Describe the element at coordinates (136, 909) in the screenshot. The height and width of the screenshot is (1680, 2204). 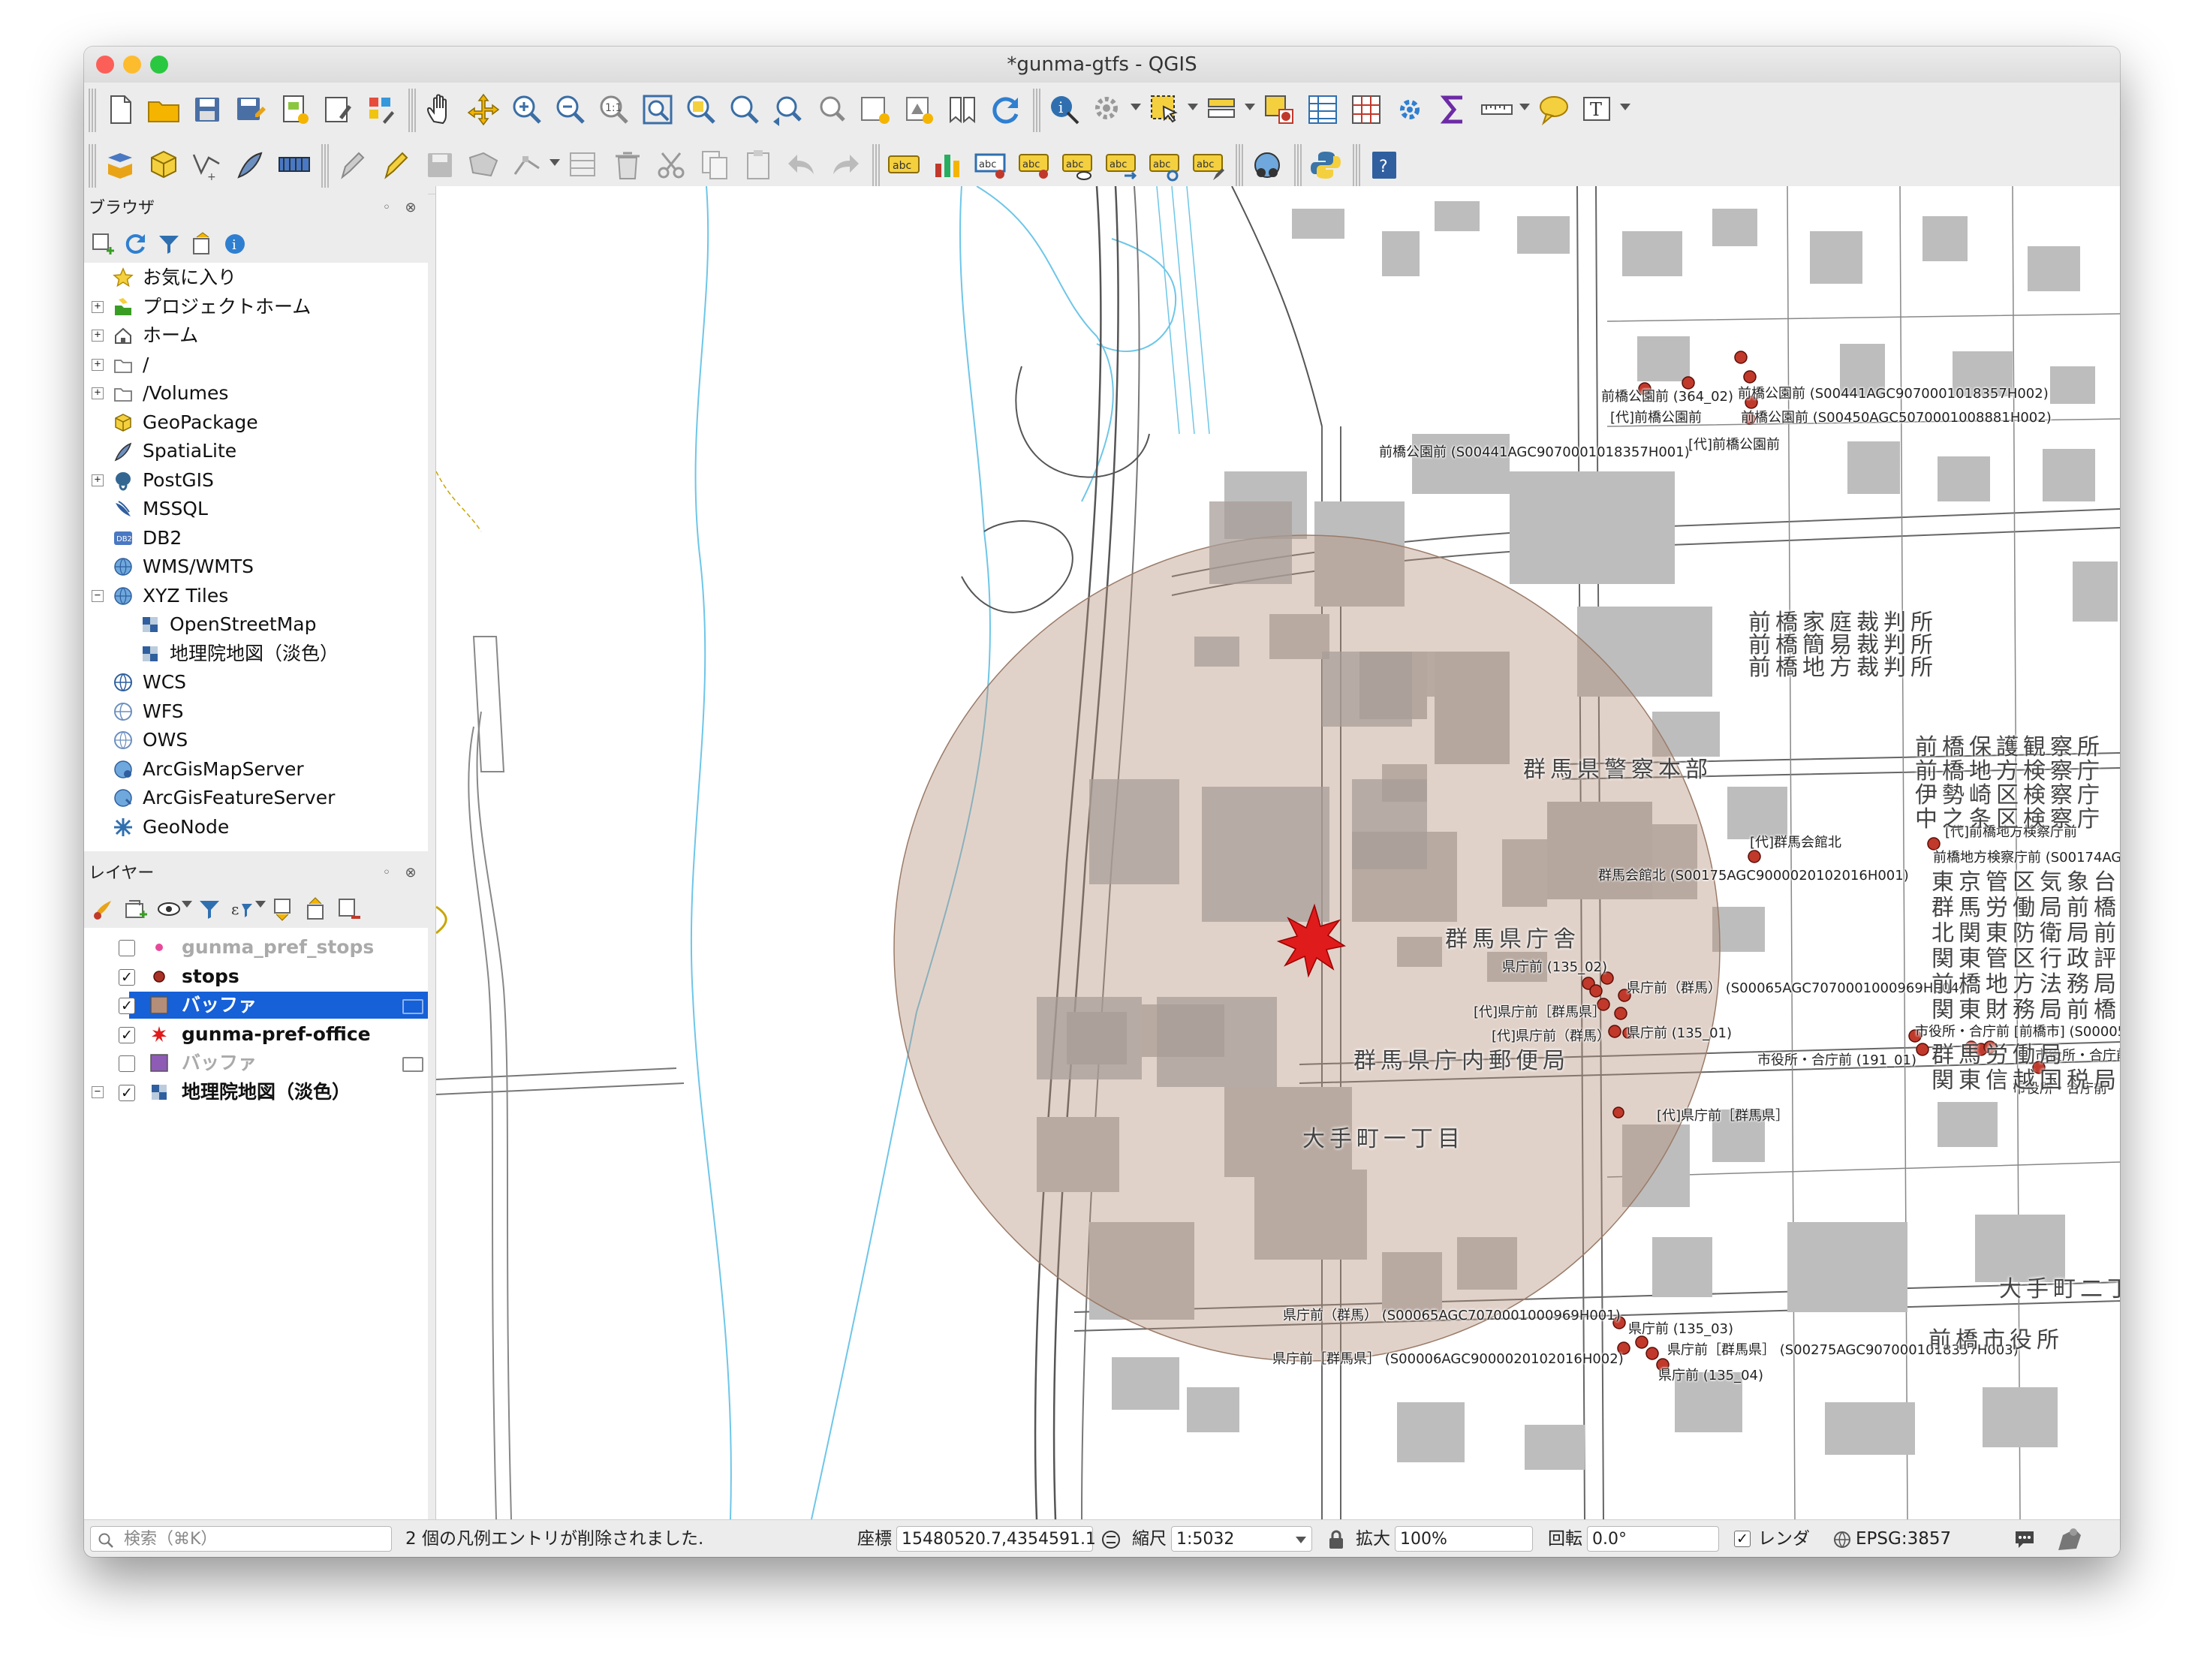
I see `add-group-icon` at that location.